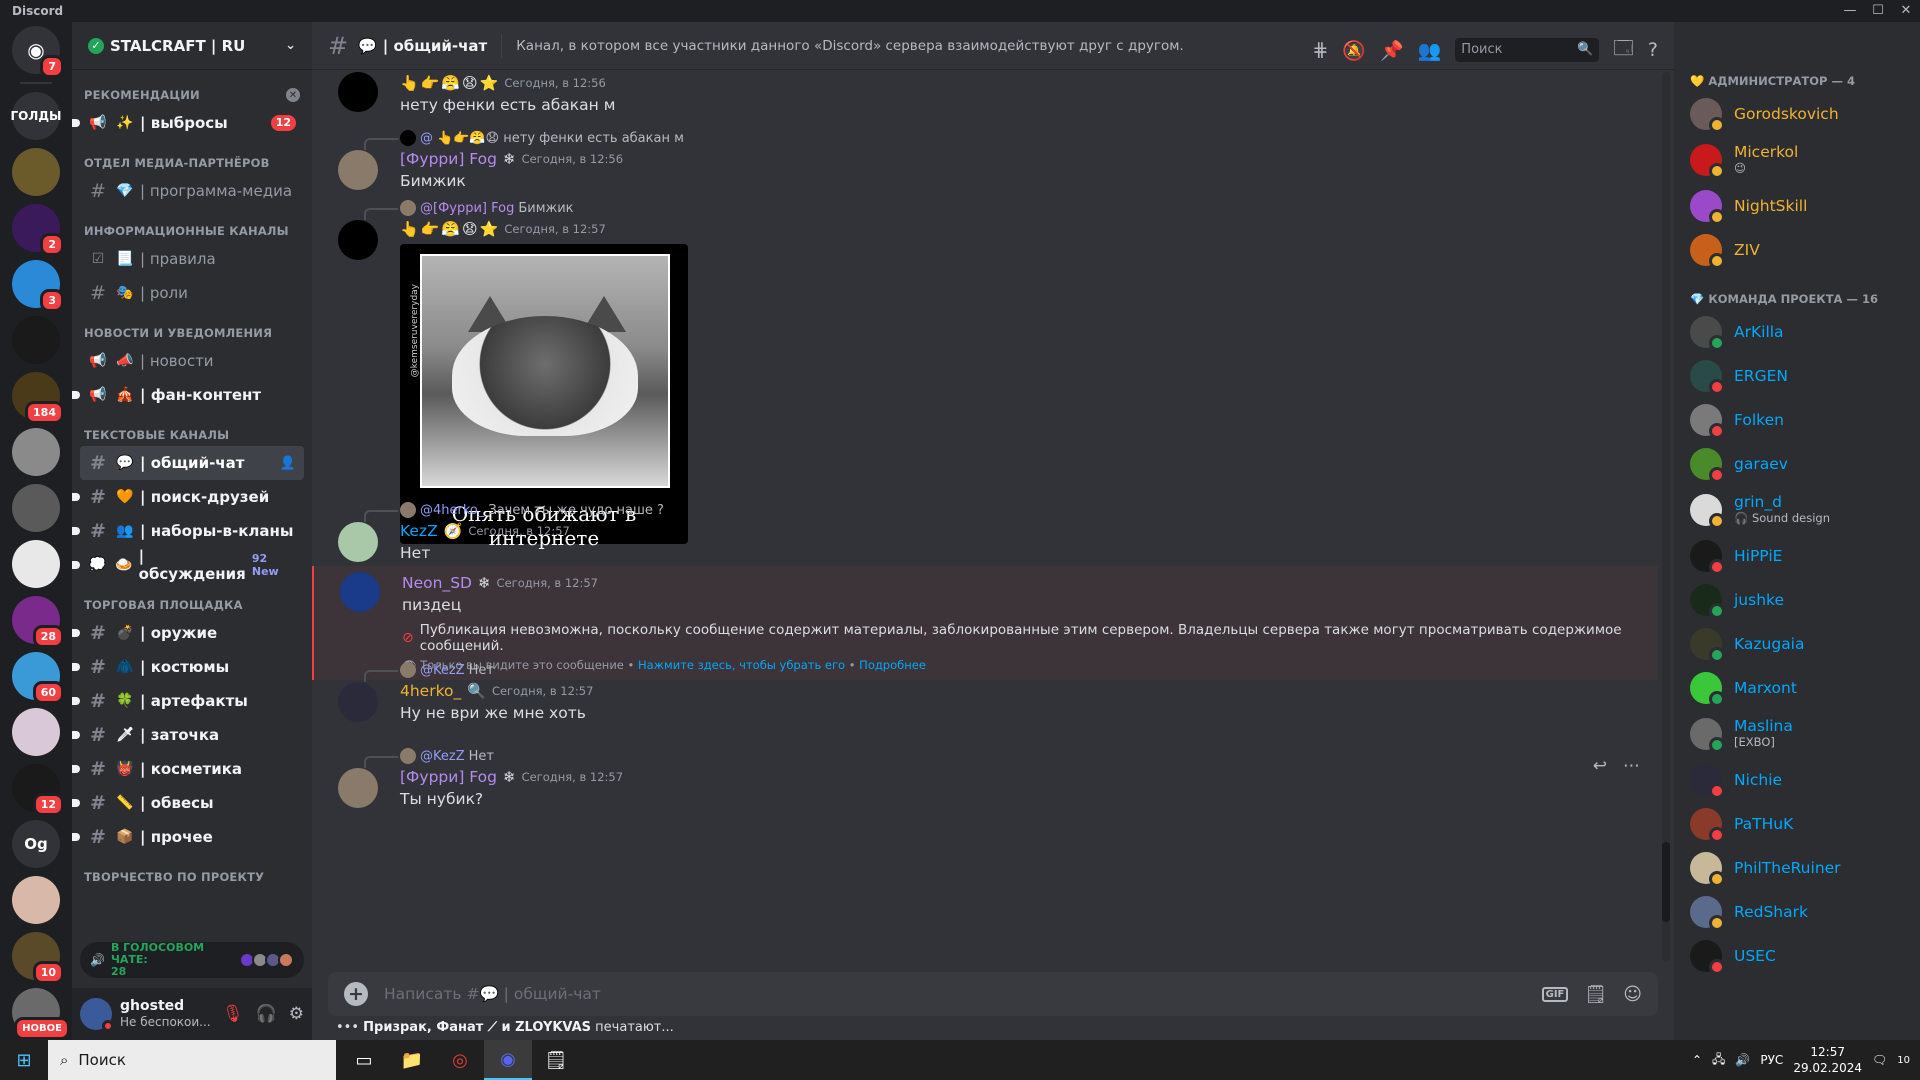 Image resolution: width=1920 pixels, height=1080 pixels. I want to click on channel-item: # 💎 | программа-медиа, so click(192, 191).